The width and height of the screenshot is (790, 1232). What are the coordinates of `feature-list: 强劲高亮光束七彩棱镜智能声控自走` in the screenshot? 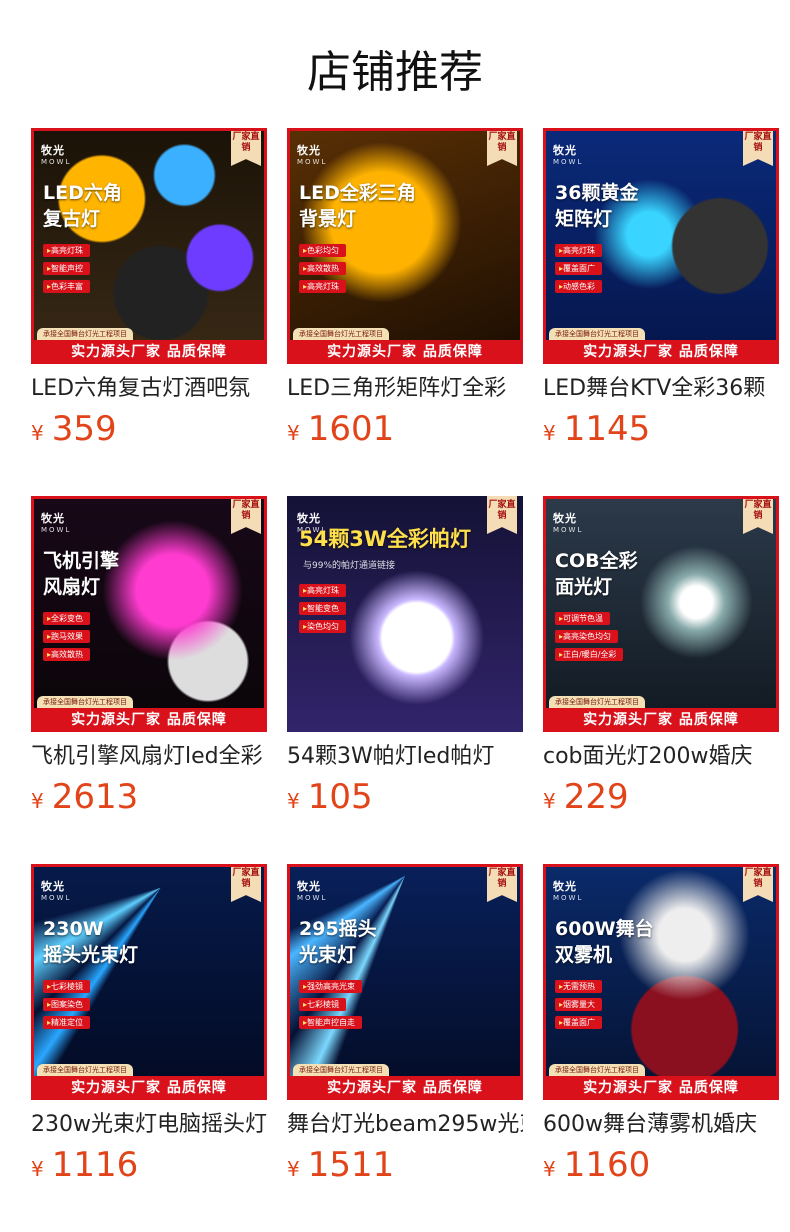 It's located at (331, 1007).